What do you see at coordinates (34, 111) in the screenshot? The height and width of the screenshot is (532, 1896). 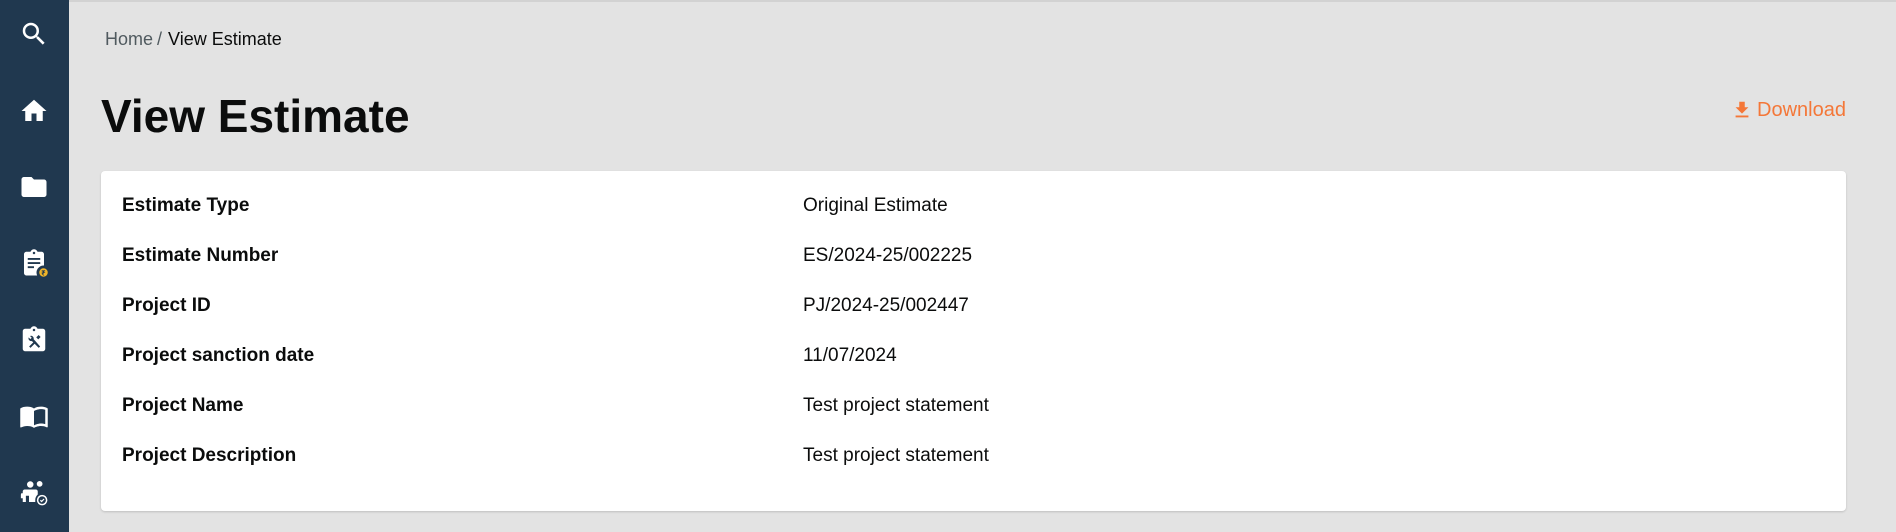 I see `home-icon` at bounding box center [34, 111].